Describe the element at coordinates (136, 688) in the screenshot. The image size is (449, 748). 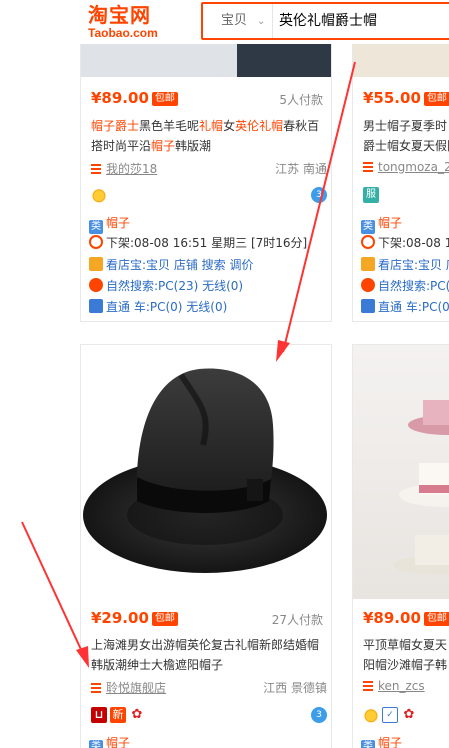
I see `shop-name-link: 聆悦旗舰店` at that location.